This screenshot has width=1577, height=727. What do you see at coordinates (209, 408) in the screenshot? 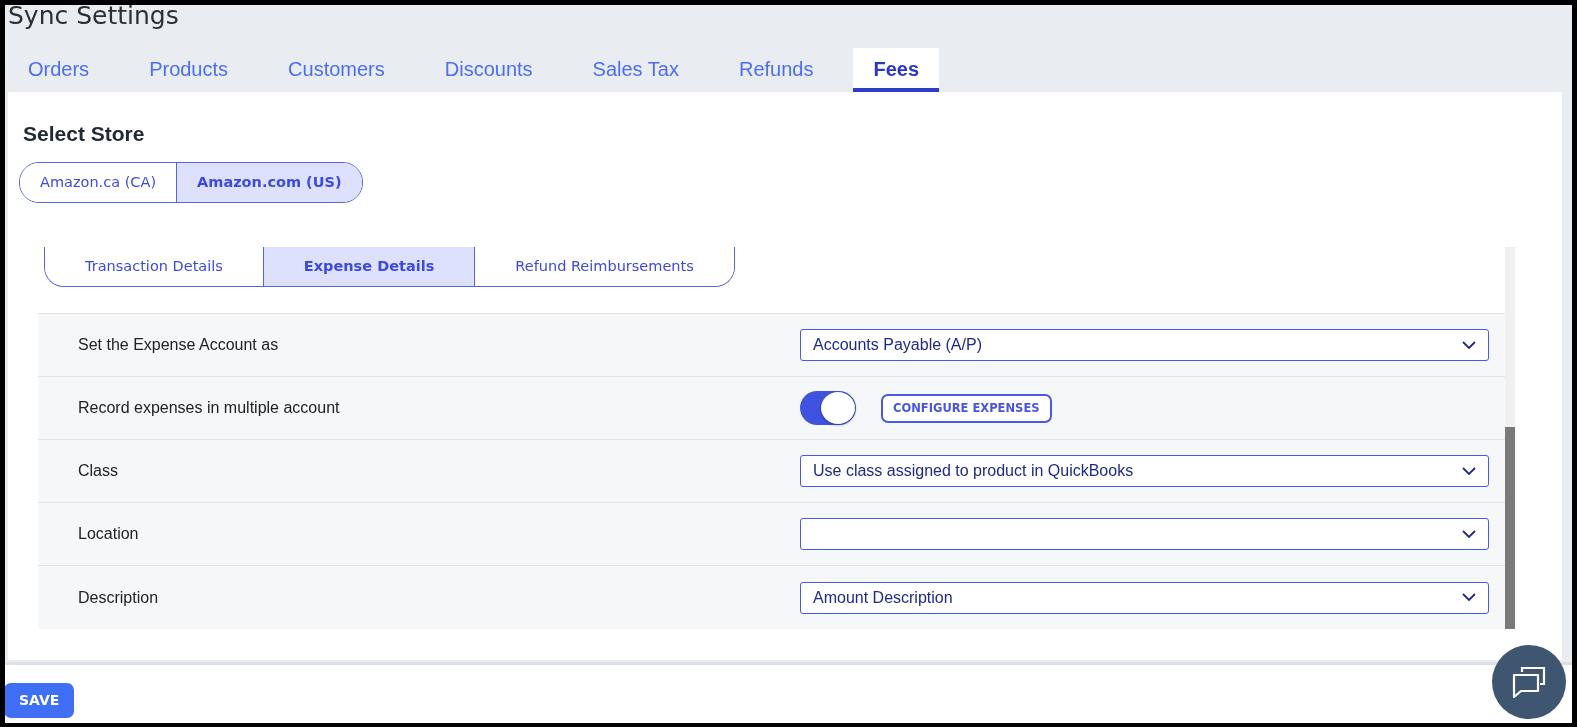
I see `setting-label: Record expenses in multiple account` at bounding box center [209, 408].